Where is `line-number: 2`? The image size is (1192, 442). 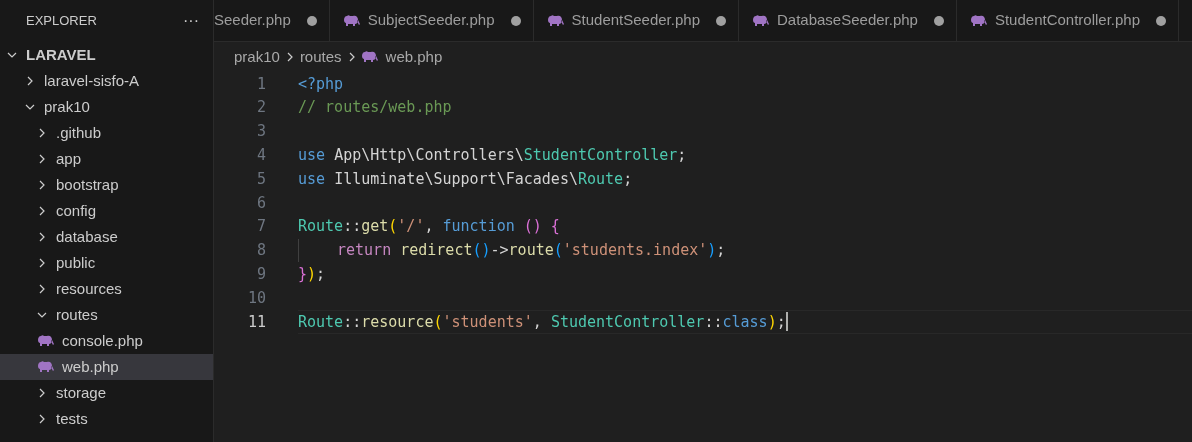 line-number: 2 is located at coordinates (260, 108).